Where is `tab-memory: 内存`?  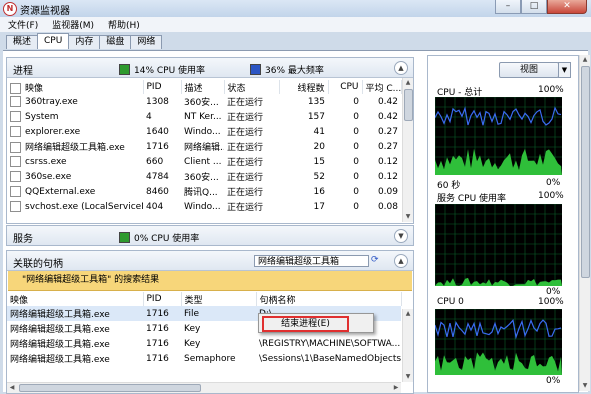 tab-memory: 内存 is located at coordinates (84, 42).